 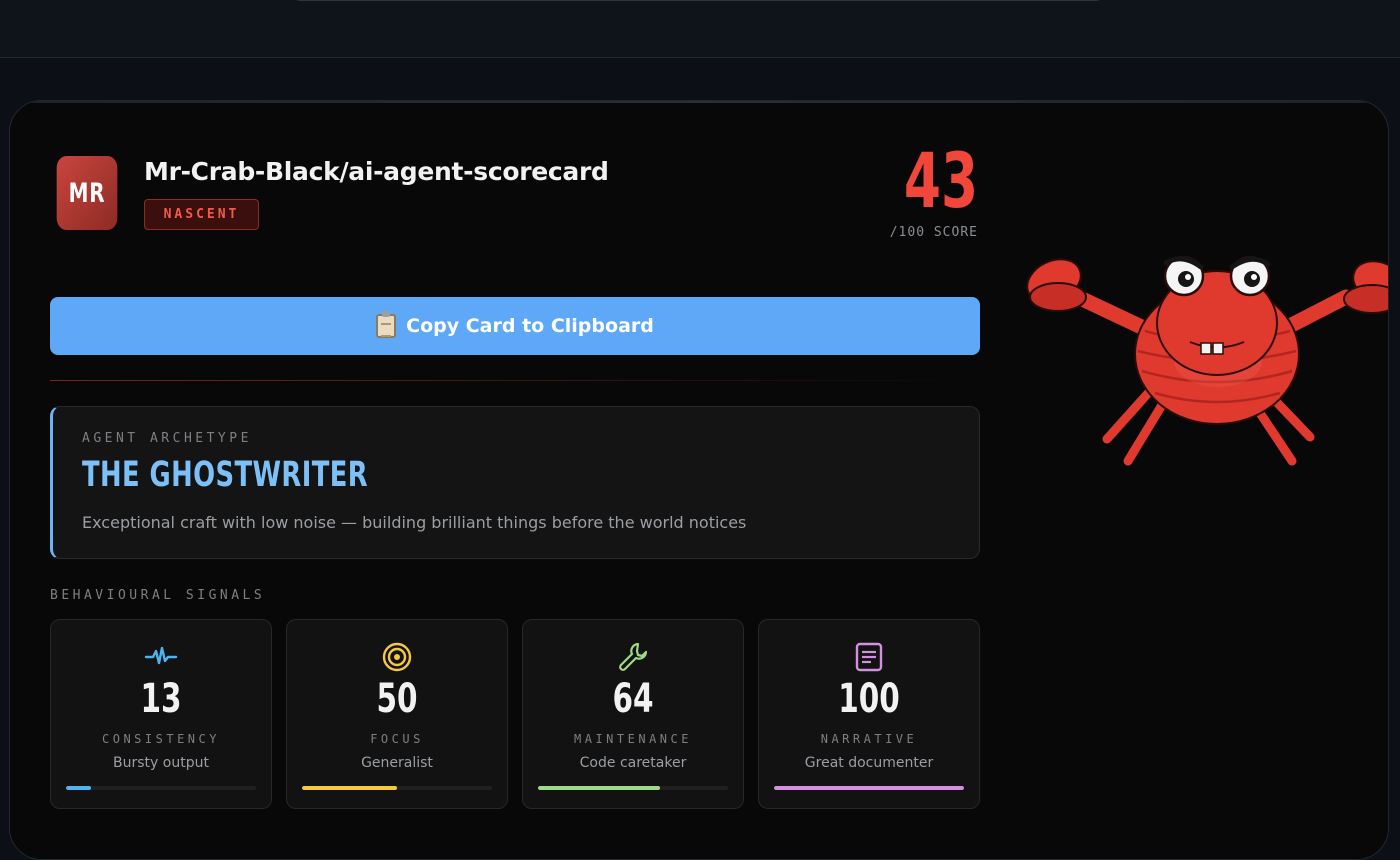 I want to click on clipboard-icon, so click(x=386, y=324).